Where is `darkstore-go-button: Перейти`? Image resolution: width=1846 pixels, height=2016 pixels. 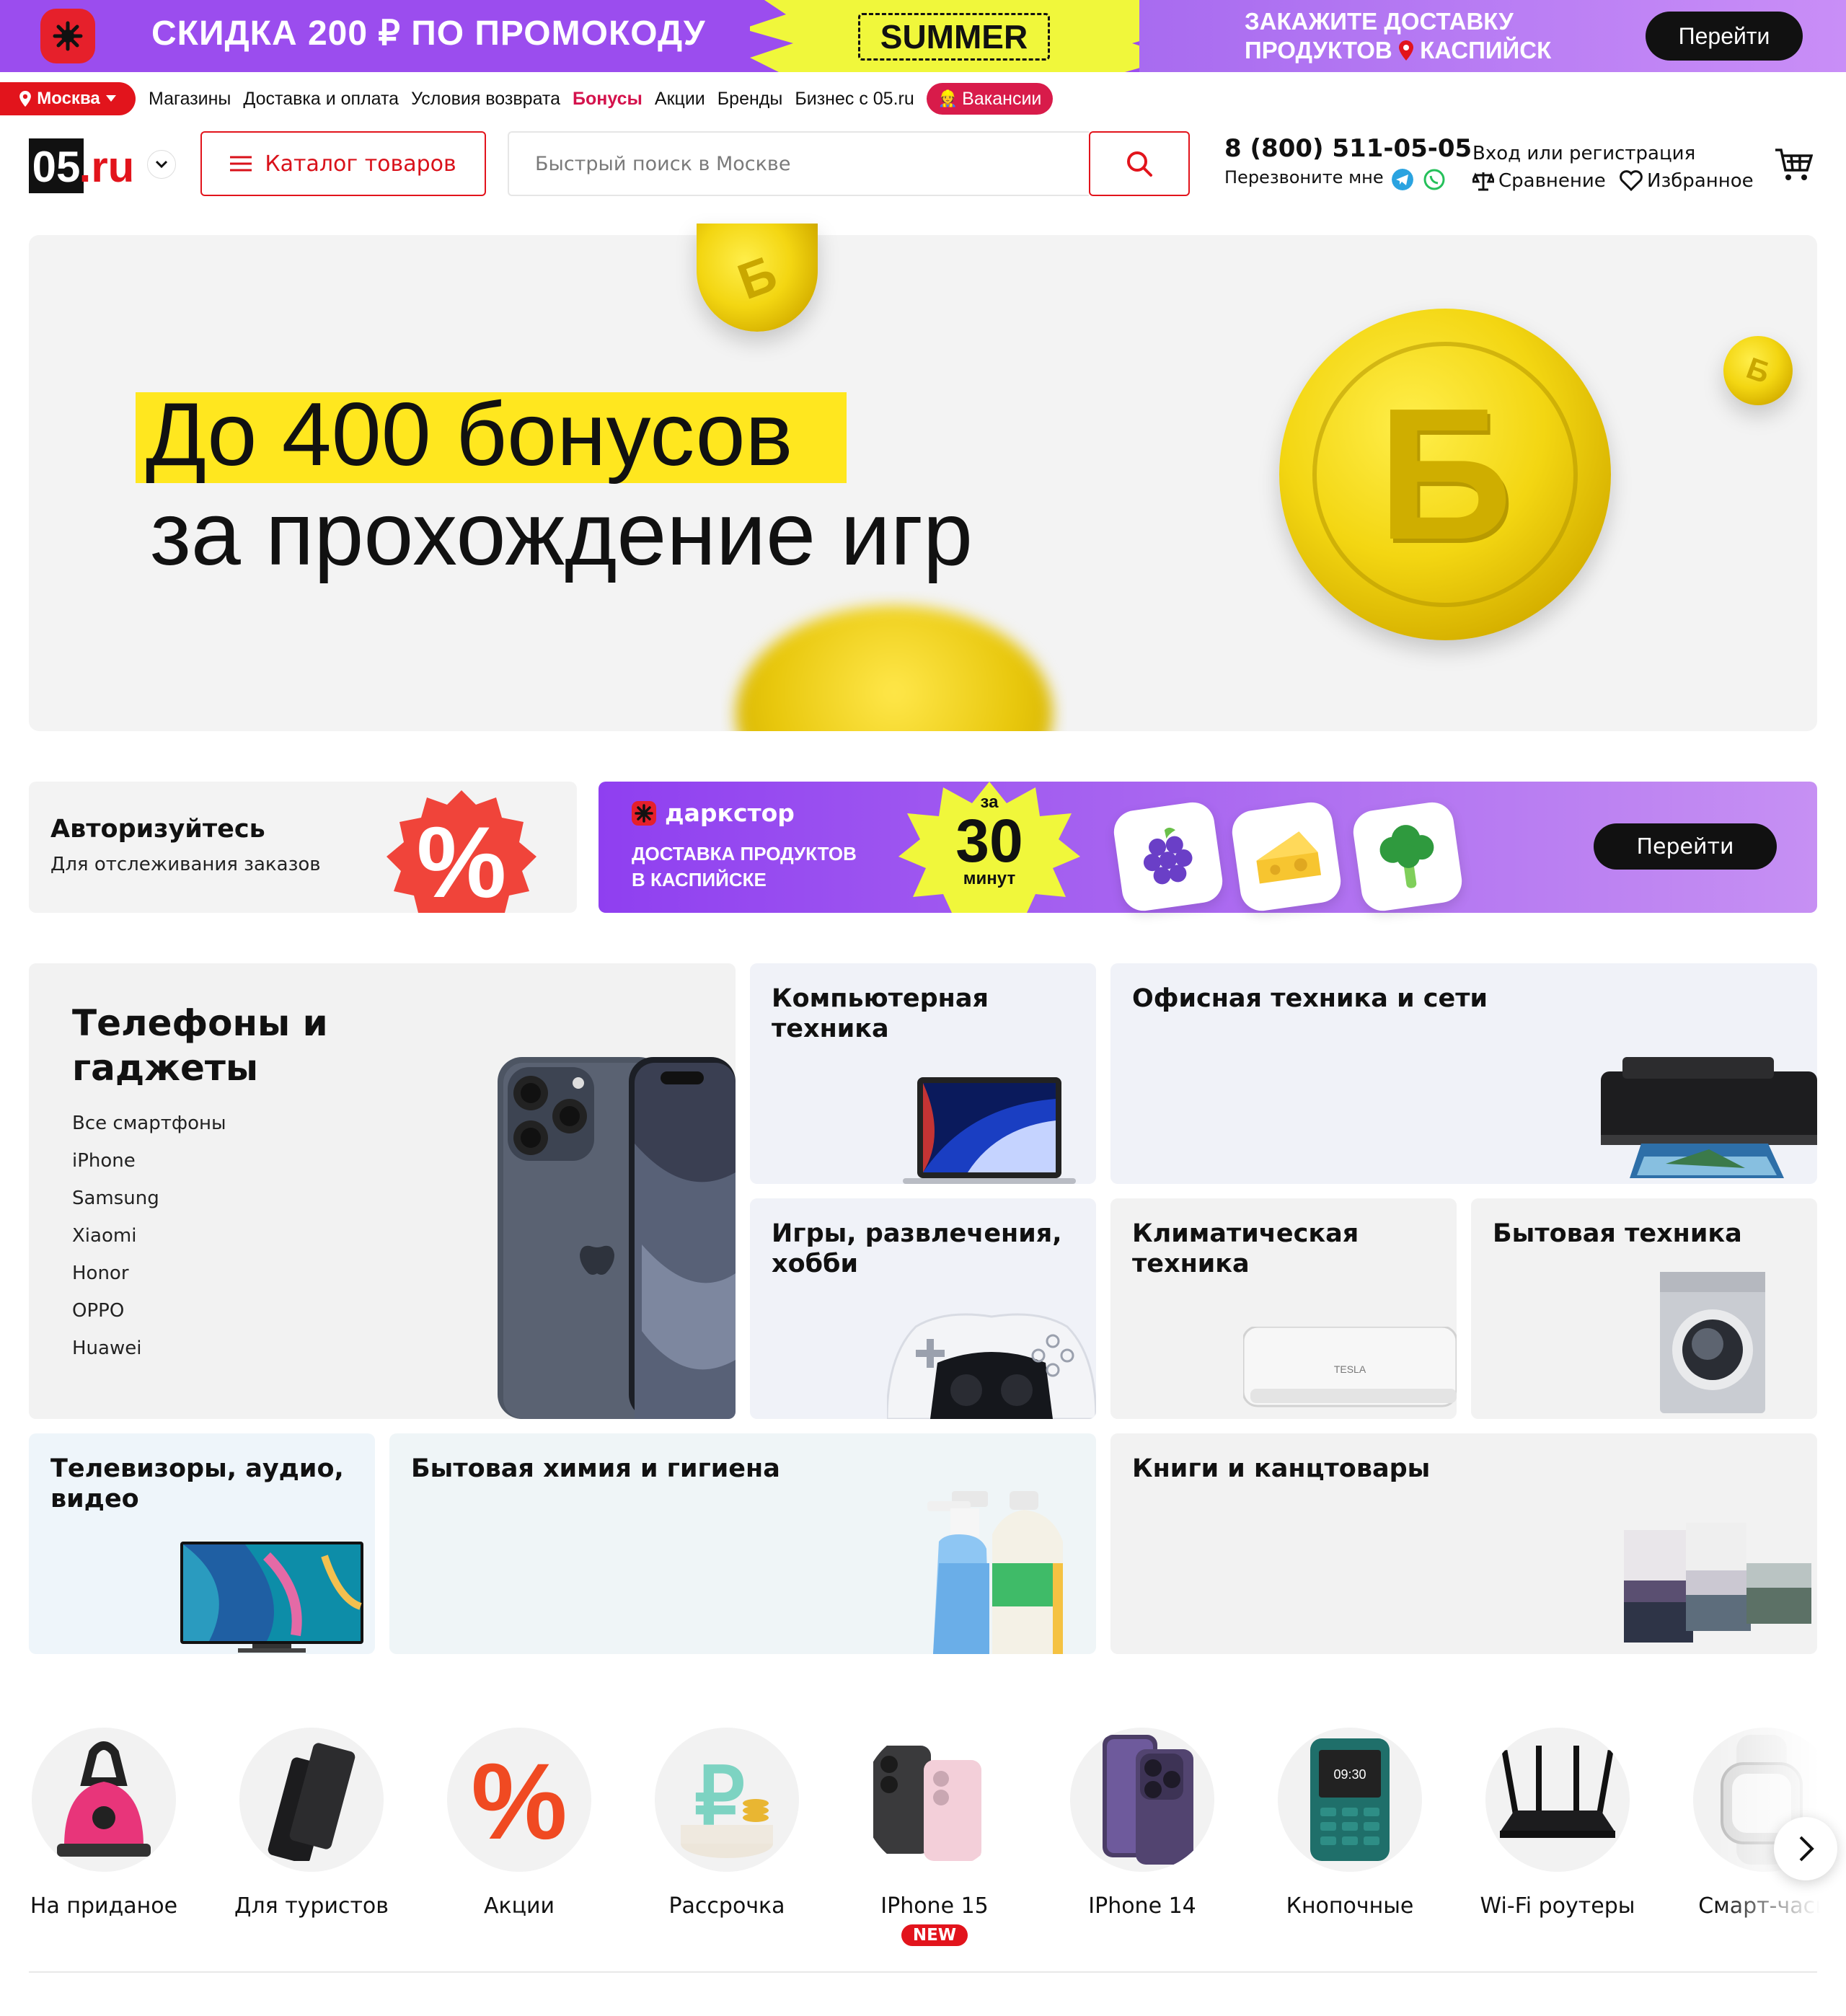 darkstore-go-button: Перейти is located at coordinates (1685, 846).